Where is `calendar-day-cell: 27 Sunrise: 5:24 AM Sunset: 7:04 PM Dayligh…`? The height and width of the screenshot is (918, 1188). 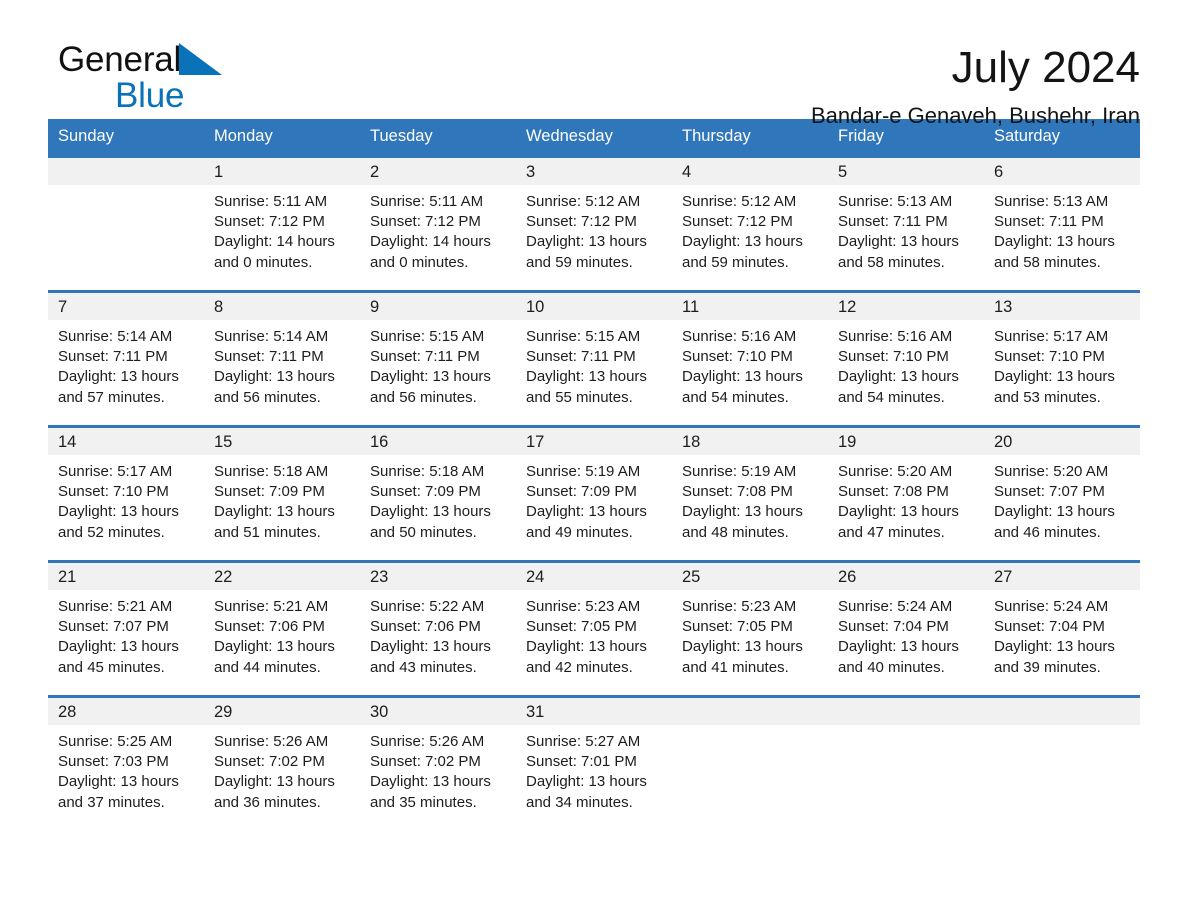 calendar-day-cell: 27 Sunrise: 5:24 AM Sunset: 7:04 PM Dayligh… is located at coordinates (1062, 629).